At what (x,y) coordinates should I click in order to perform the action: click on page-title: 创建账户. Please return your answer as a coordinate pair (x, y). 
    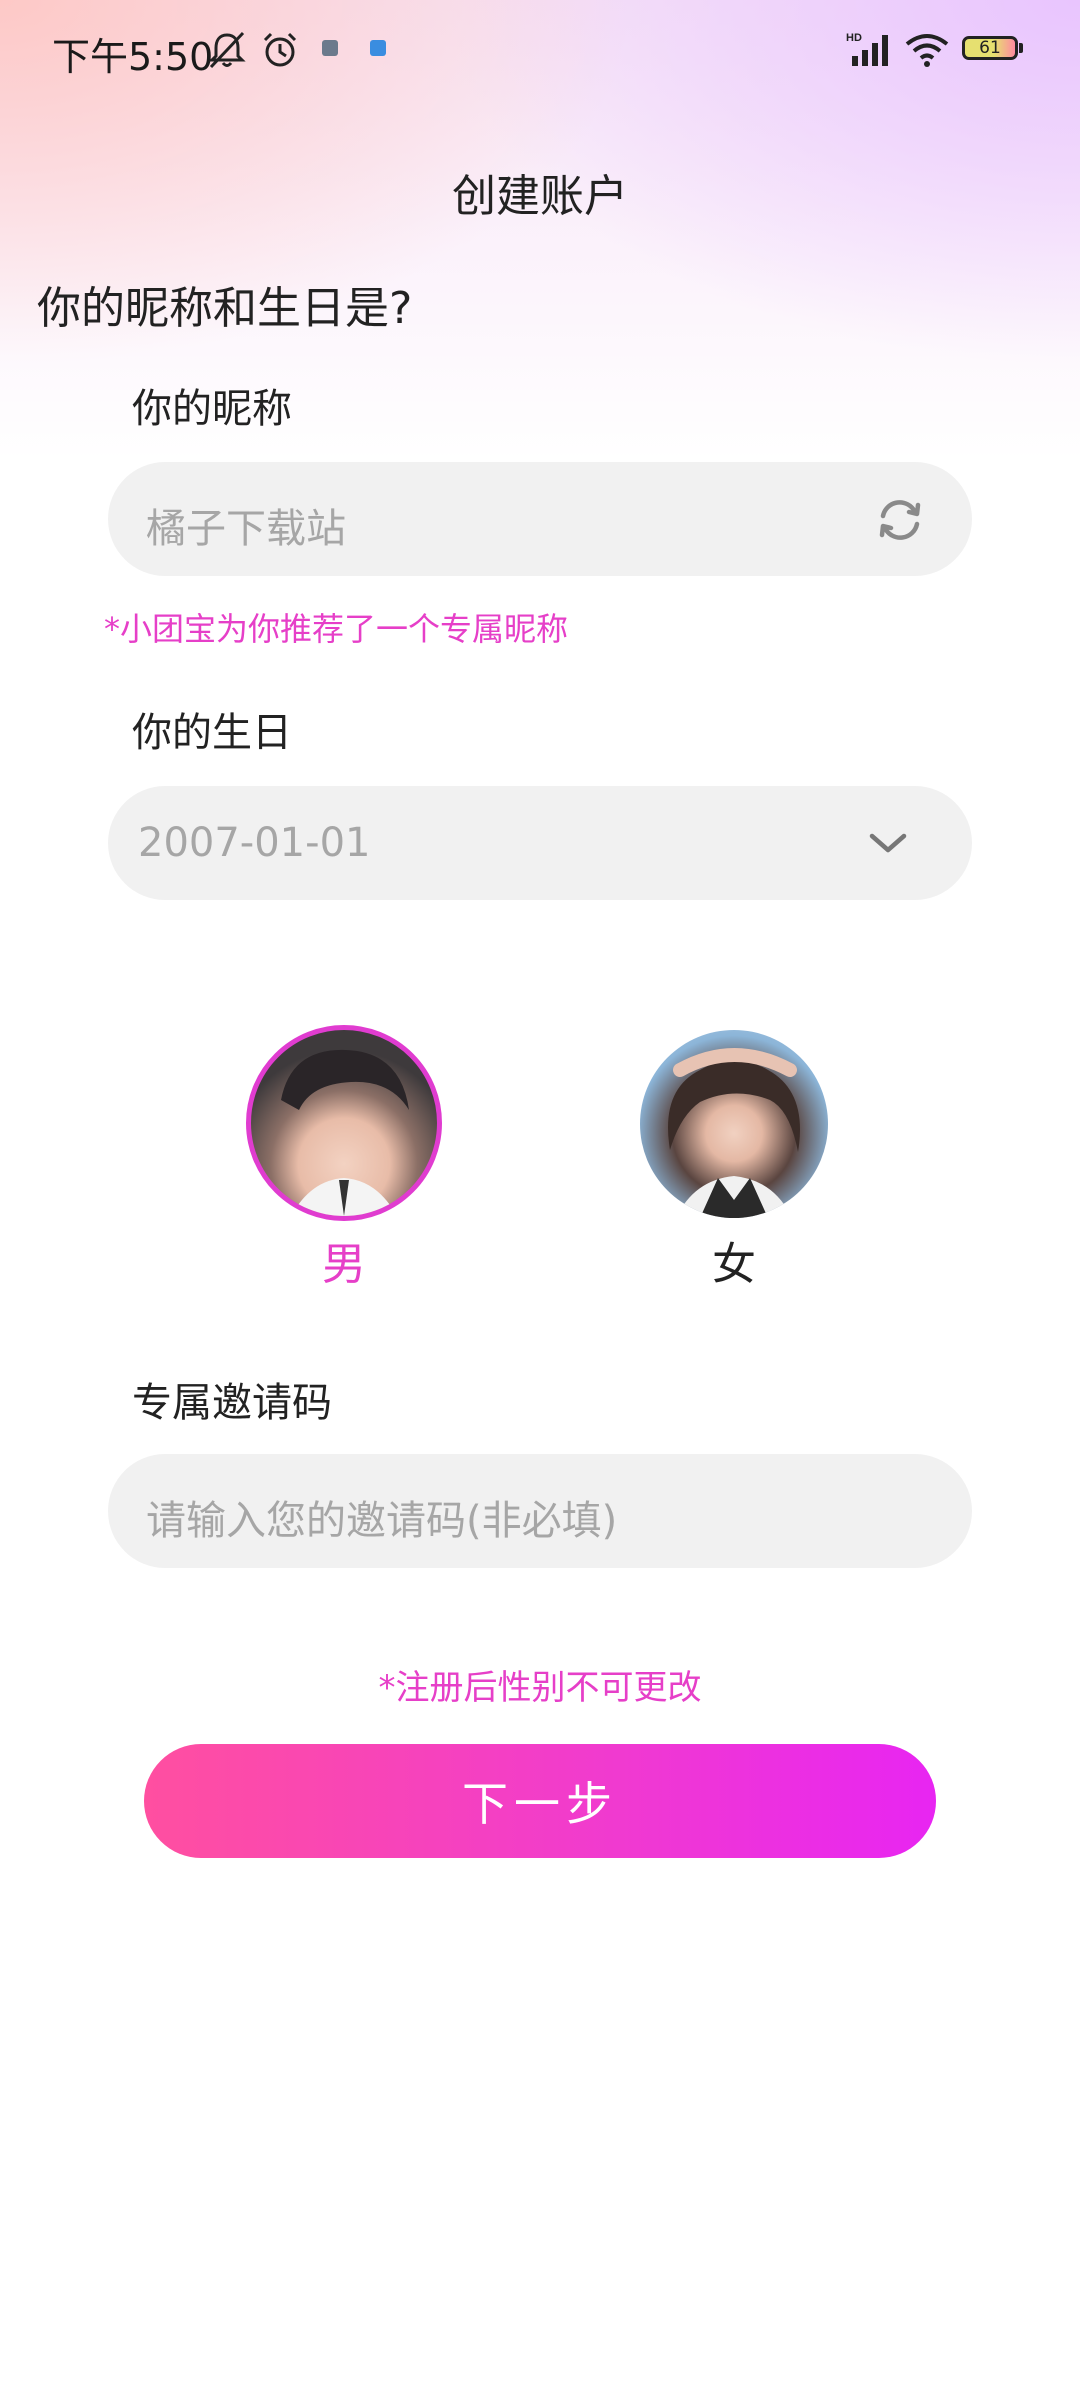
    Looking at the image, I should click on (540, 196).